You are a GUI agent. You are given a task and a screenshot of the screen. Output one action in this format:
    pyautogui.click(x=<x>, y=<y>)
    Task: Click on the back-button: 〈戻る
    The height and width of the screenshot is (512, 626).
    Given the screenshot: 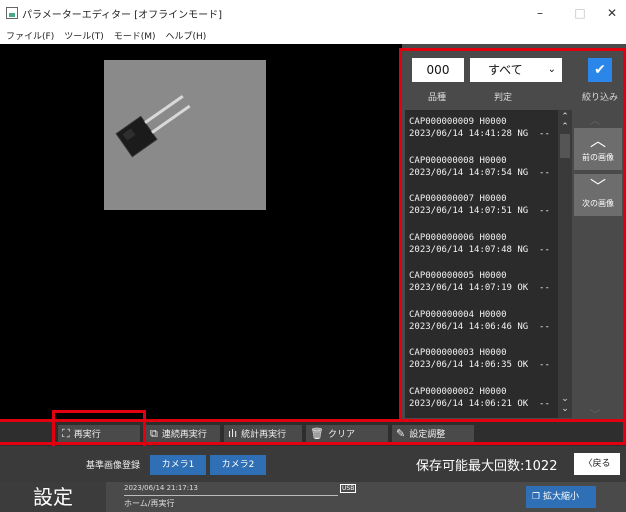 What is the action you would take?
    pyautogui.click(x=597, y=464)
    